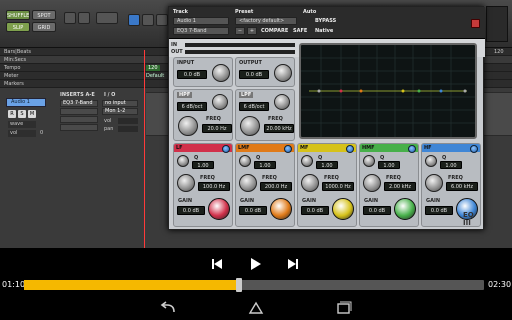 Image resolution: width=512 pixels, height=320 pixels. Describe the element at coordinates (174, 45) in the screenshot. I see `meter-in-label: IN` at that location.